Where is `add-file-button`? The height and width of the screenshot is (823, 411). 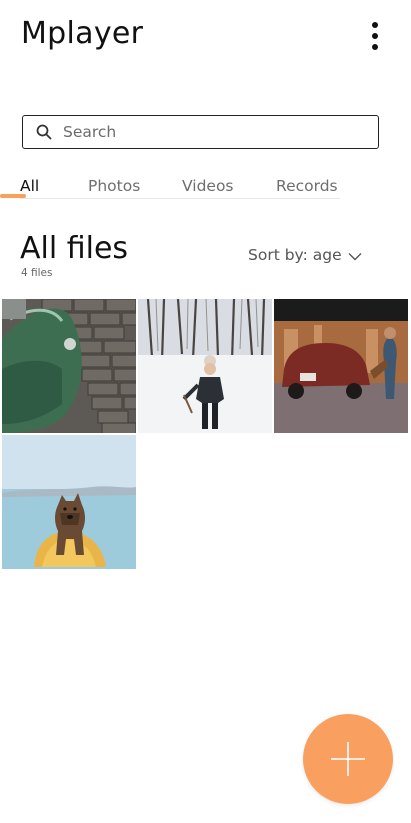 add-file-button is located at coordinates (348, 759).